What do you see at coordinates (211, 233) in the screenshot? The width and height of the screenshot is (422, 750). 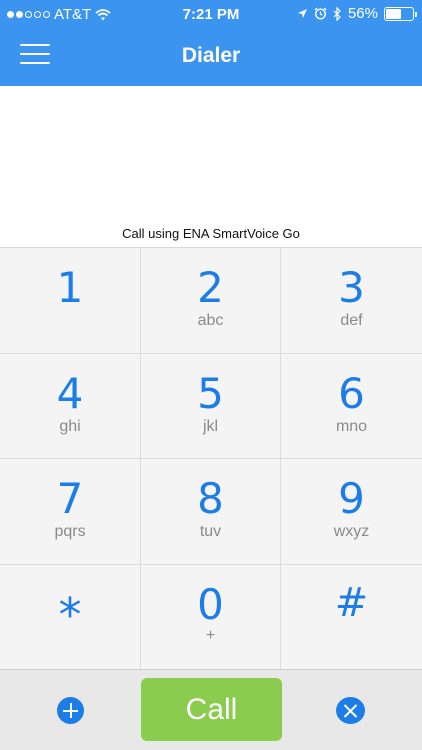 I see `call-using-label: Call using ENA SmartVoice Go` at bounding box center [211, 233].